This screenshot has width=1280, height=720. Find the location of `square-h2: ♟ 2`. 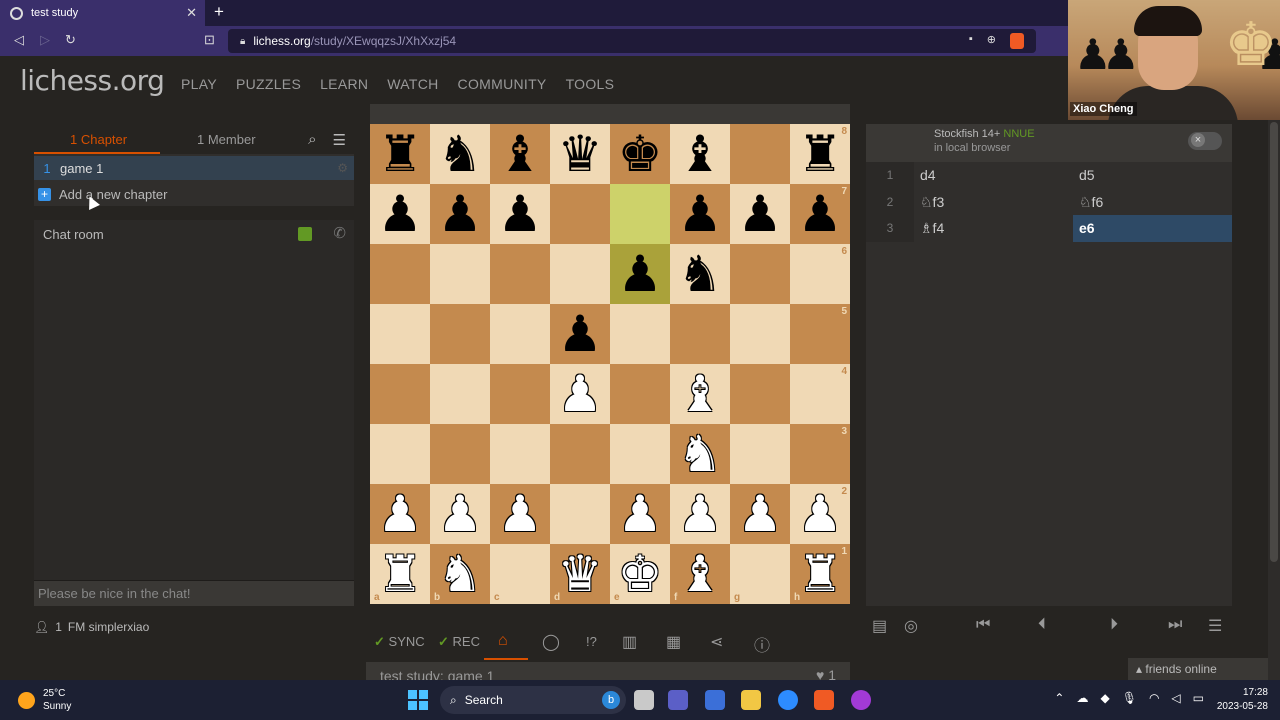

square-h2: ♟ 2 is located at coordinates (820, 514).